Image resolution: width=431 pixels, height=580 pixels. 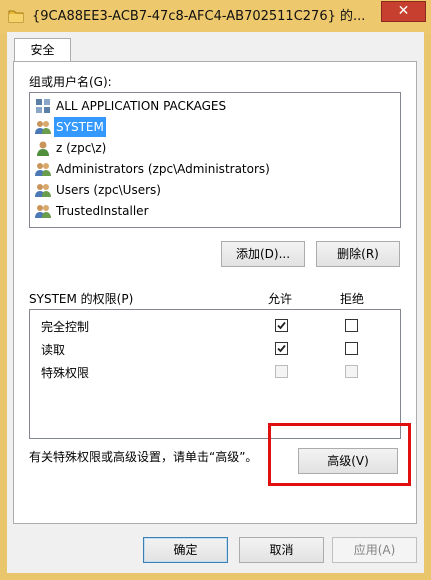 I want to click on close-icon: ✕, so click(x=403, y=11).